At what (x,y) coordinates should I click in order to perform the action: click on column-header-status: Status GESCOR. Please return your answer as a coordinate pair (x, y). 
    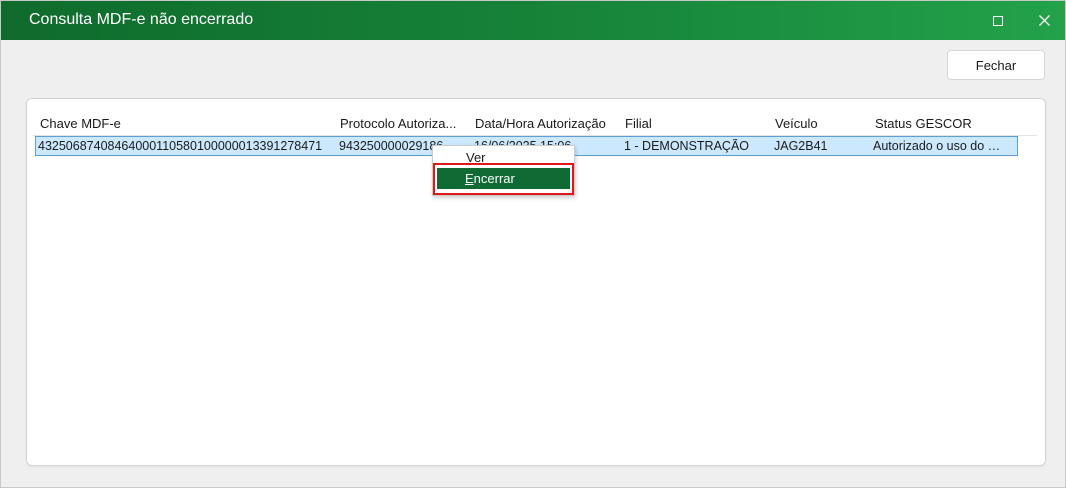
    Looking at the image, I should click on (923, 123).